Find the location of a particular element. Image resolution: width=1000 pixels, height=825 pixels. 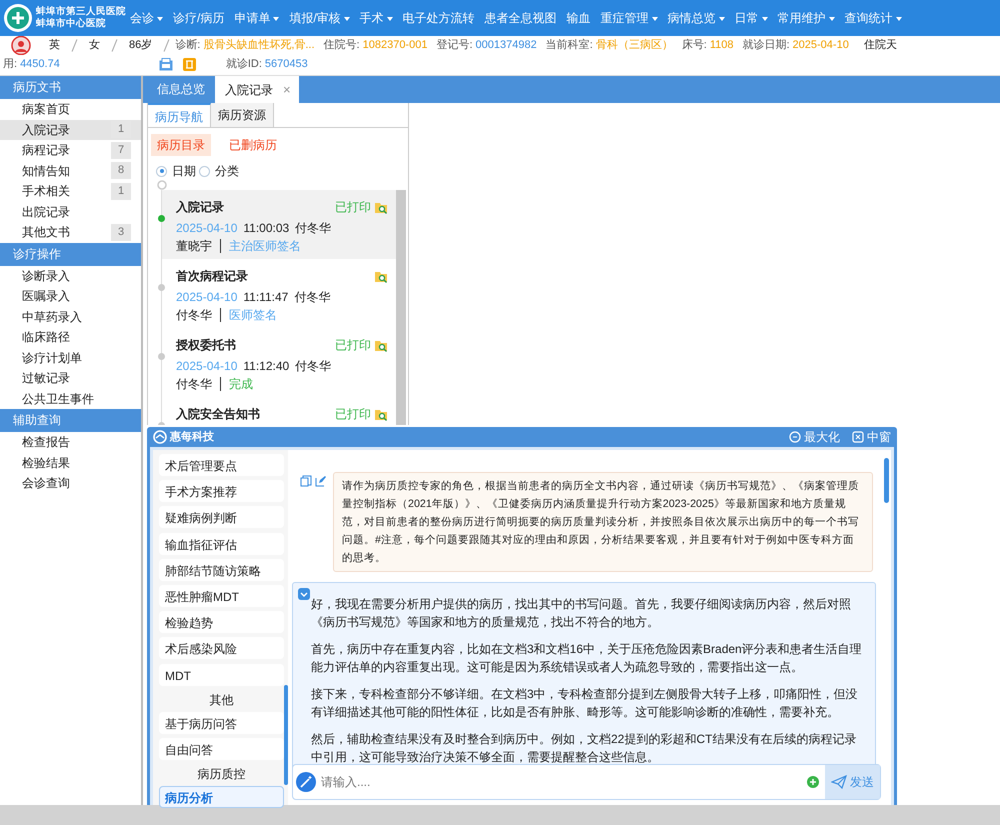

menu-item: 会诊 is located at coordinates (146, 18).